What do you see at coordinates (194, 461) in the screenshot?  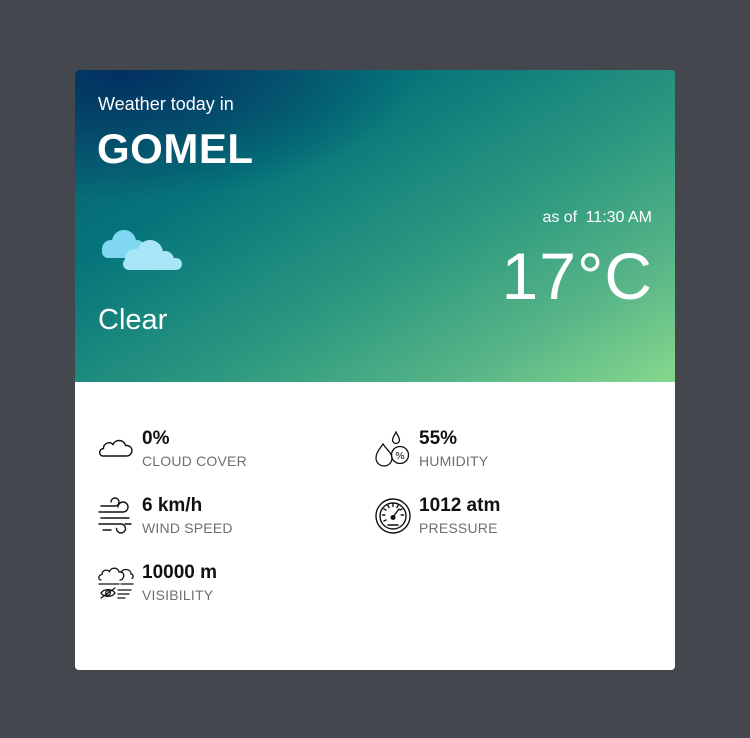 I see `stat-label: CLOUD COVER` at bounding box center [194, 461].